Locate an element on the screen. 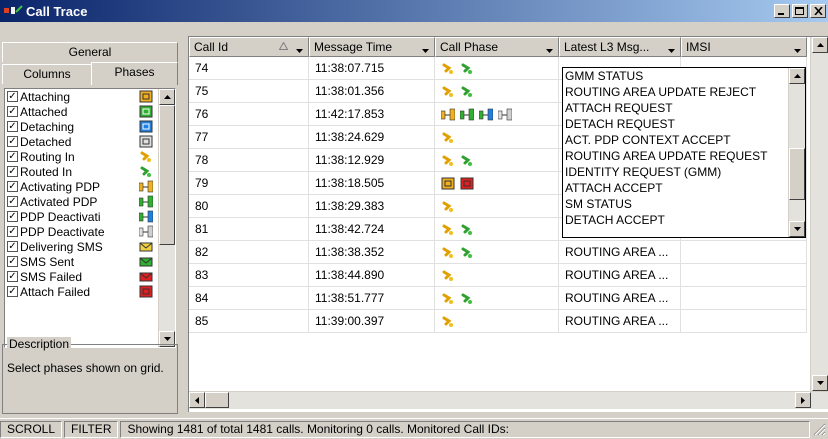  cell-message-time: 11:38:44.890 is located at coordinates (372, 275).